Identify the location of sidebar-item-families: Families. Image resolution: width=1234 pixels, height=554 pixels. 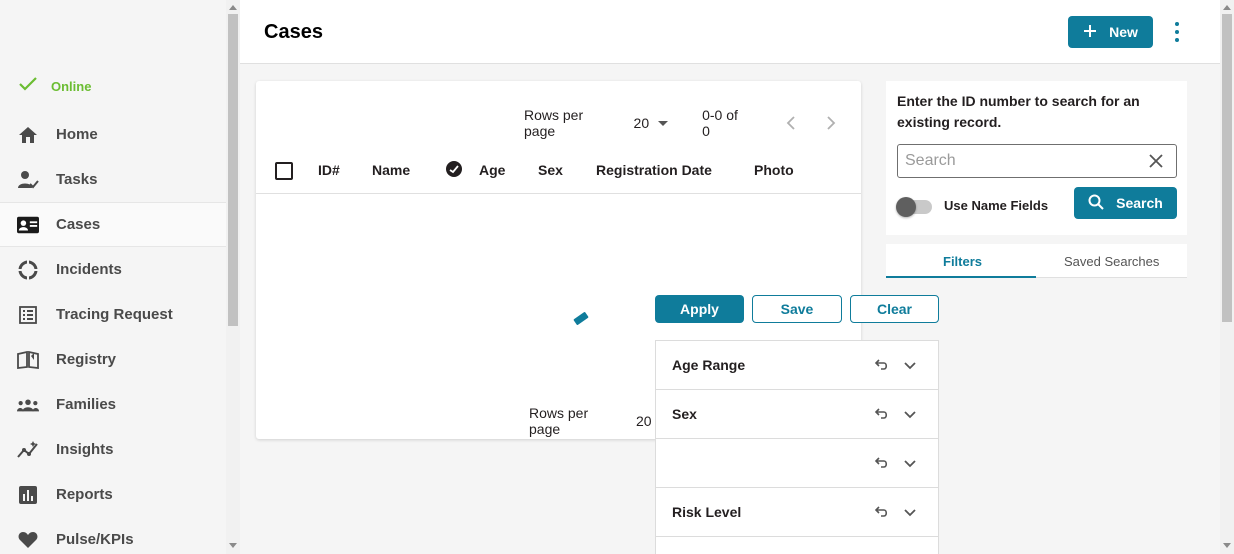
(113, 404).